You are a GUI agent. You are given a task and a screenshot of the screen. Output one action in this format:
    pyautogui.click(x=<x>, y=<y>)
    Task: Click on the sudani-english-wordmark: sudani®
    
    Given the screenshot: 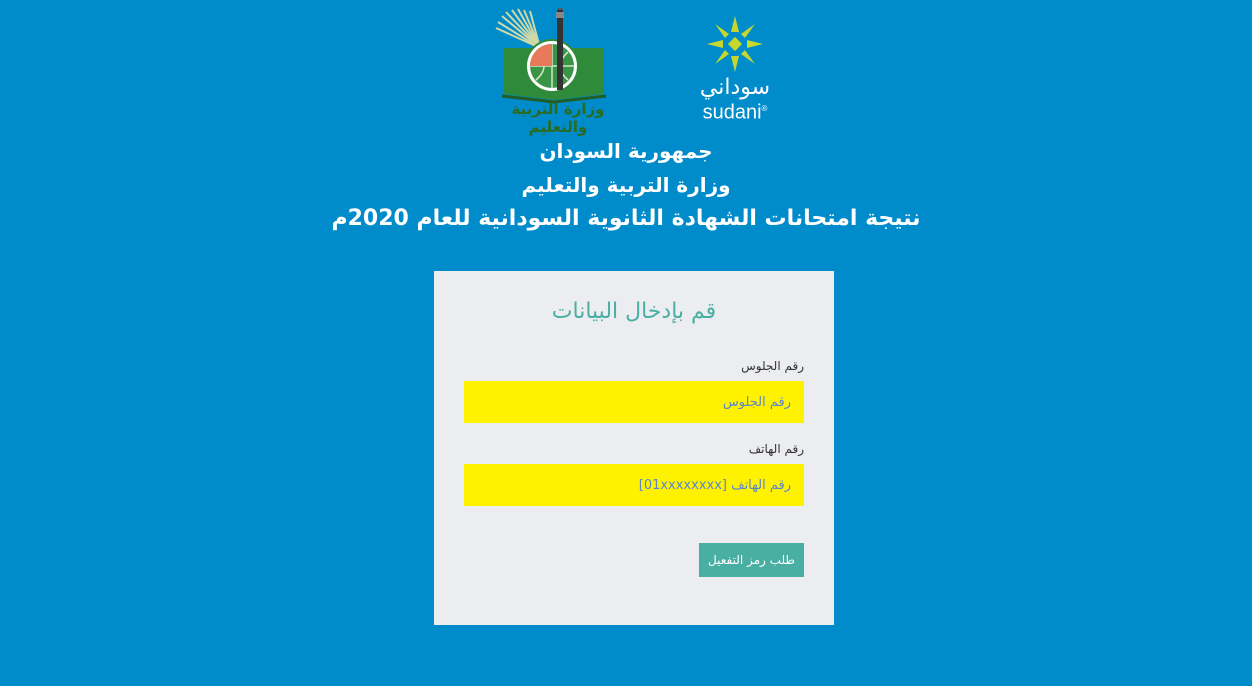 What is the action you would take?
    pyautogui.click(x=735, y=112)
    